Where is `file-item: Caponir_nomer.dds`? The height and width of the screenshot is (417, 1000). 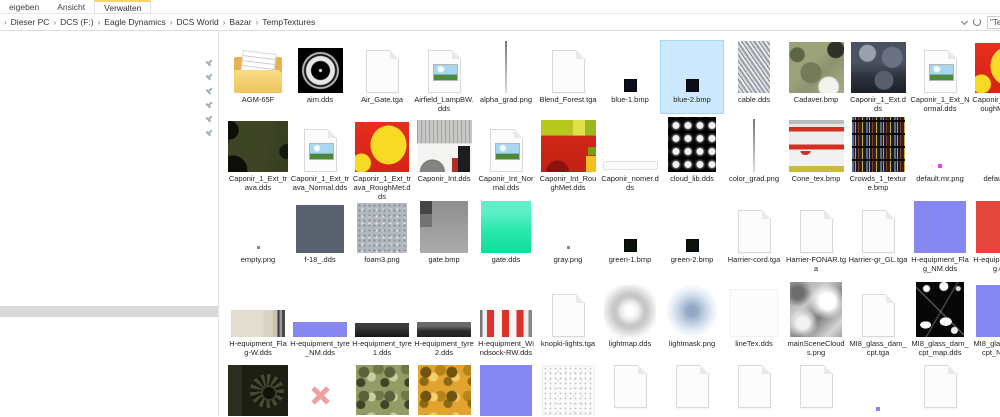 file-item: Caponir_nomer.dds is located at coordinates (630, 157).